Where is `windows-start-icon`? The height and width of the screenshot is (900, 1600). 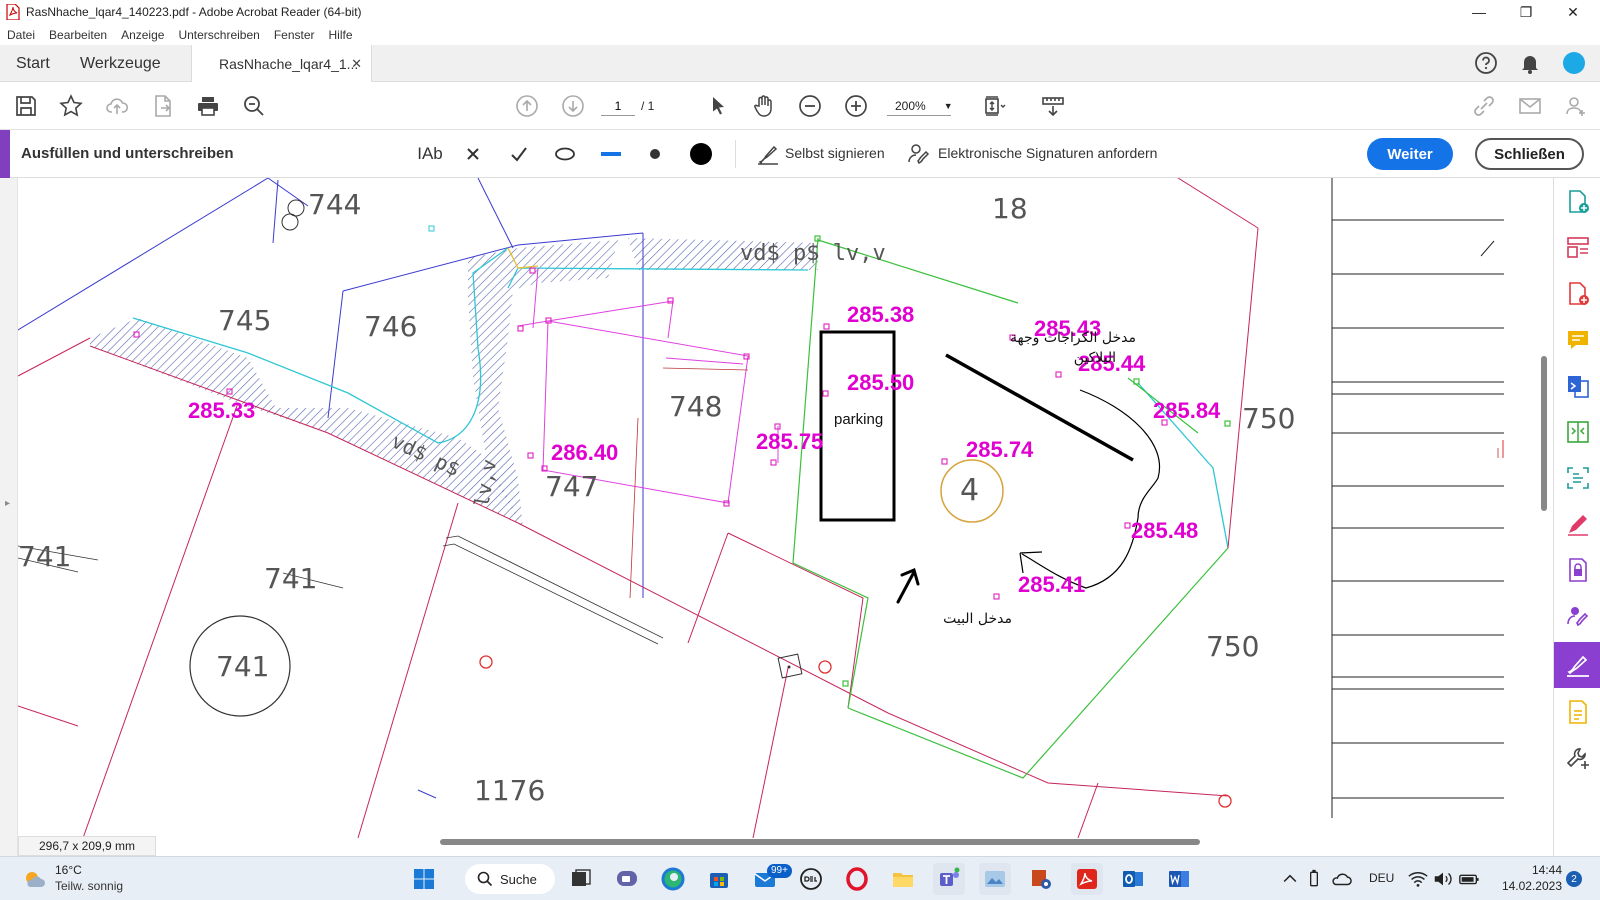 windows-start-icon is located at coordinates (424, 879).